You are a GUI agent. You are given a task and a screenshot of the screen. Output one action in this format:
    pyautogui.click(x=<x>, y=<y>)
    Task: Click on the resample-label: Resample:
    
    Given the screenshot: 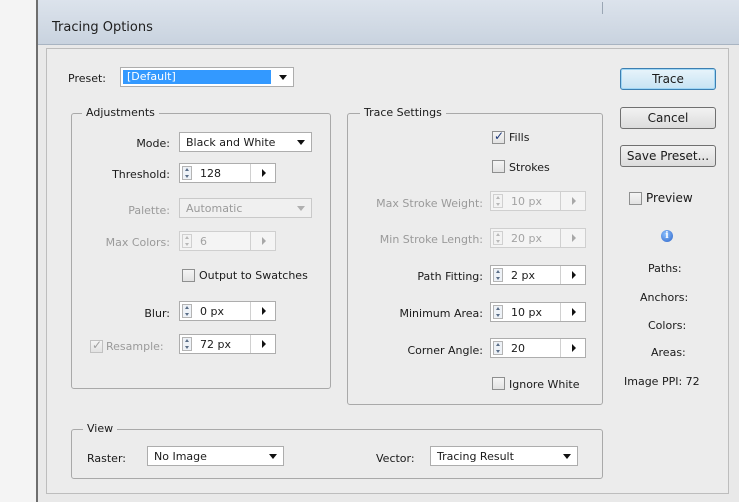 What is the action you would take?
    pyautogui.click(x=135, y=346)
    